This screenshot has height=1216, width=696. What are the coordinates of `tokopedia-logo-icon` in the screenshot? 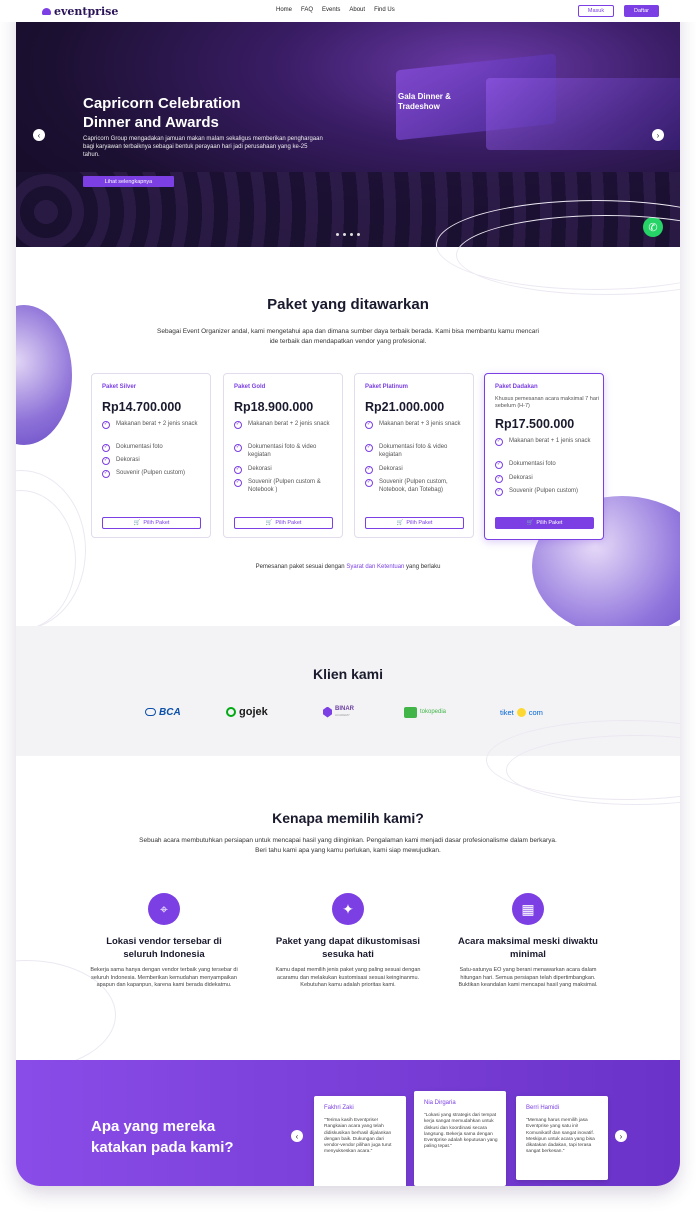 It's located at (410, 712).